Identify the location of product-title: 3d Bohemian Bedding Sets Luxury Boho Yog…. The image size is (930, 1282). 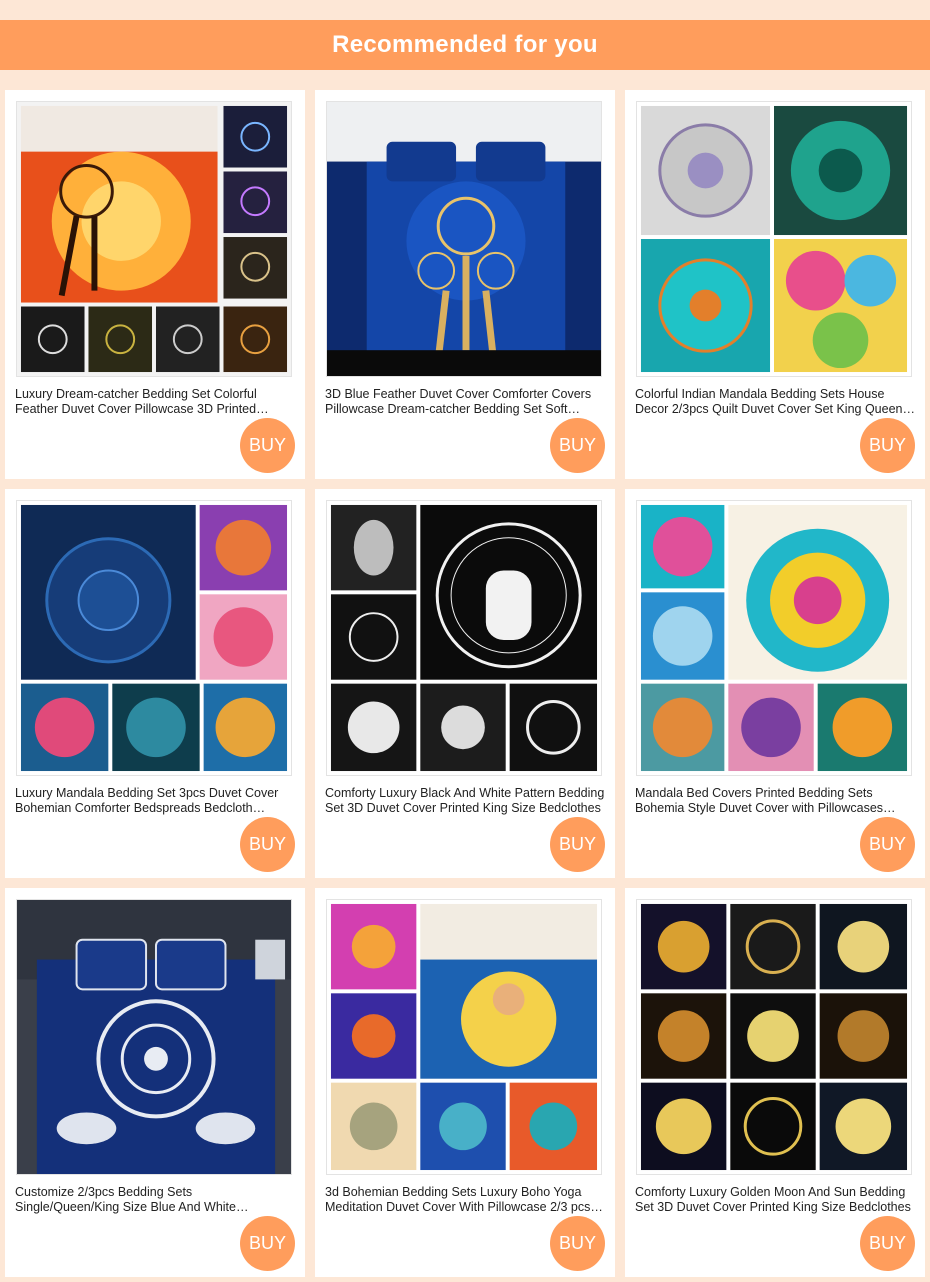
(466, 1200).